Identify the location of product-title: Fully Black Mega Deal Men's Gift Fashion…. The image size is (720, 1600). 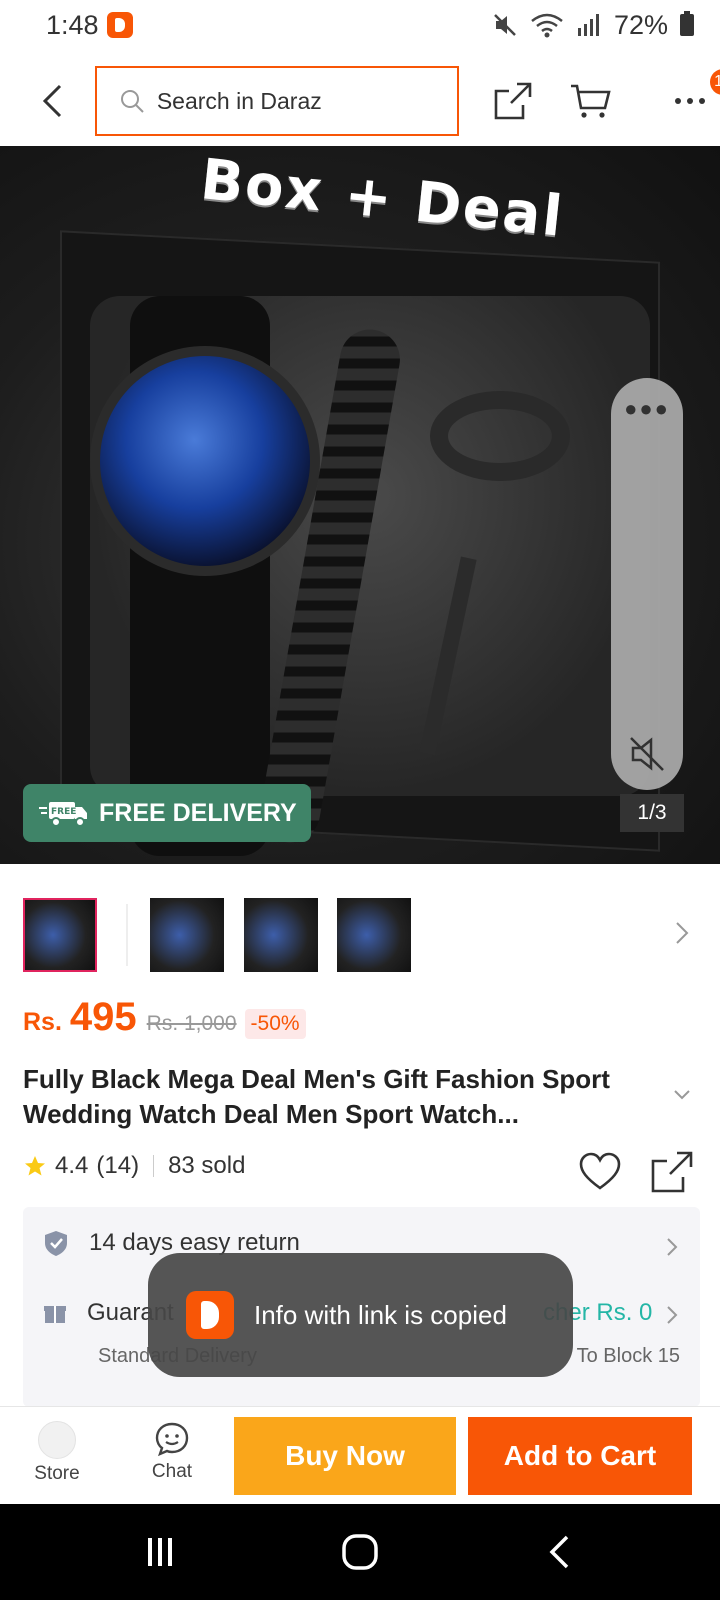
(316, 1096).